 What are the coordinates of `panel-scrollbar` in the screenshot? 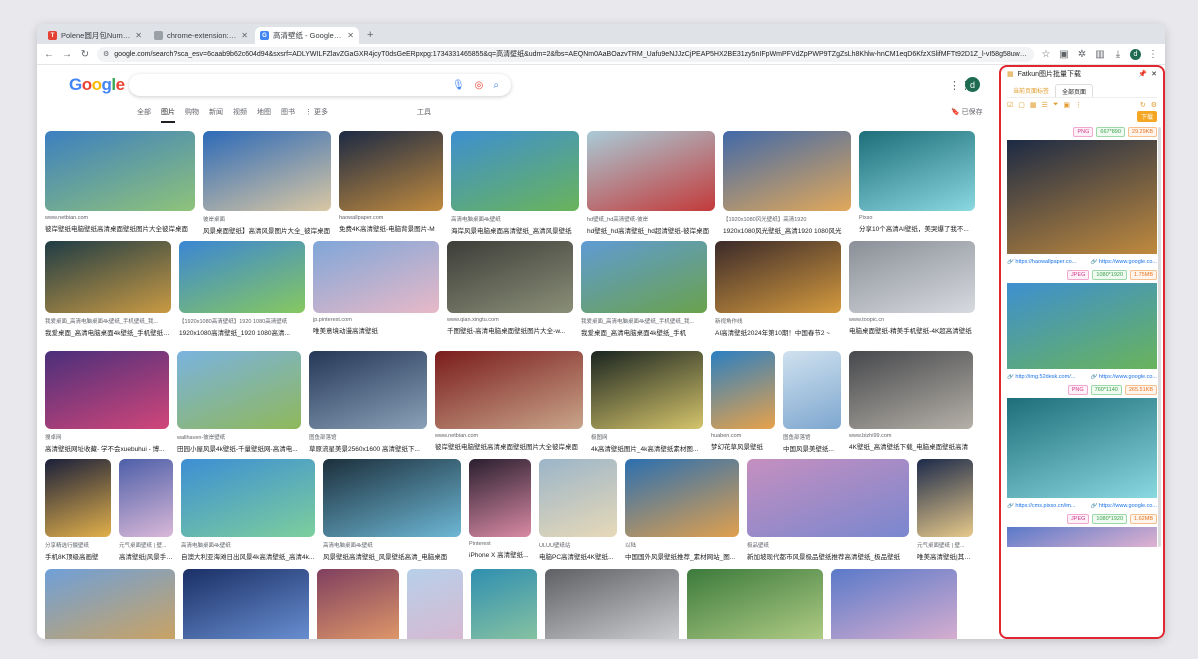 It's located at (1159, 337).